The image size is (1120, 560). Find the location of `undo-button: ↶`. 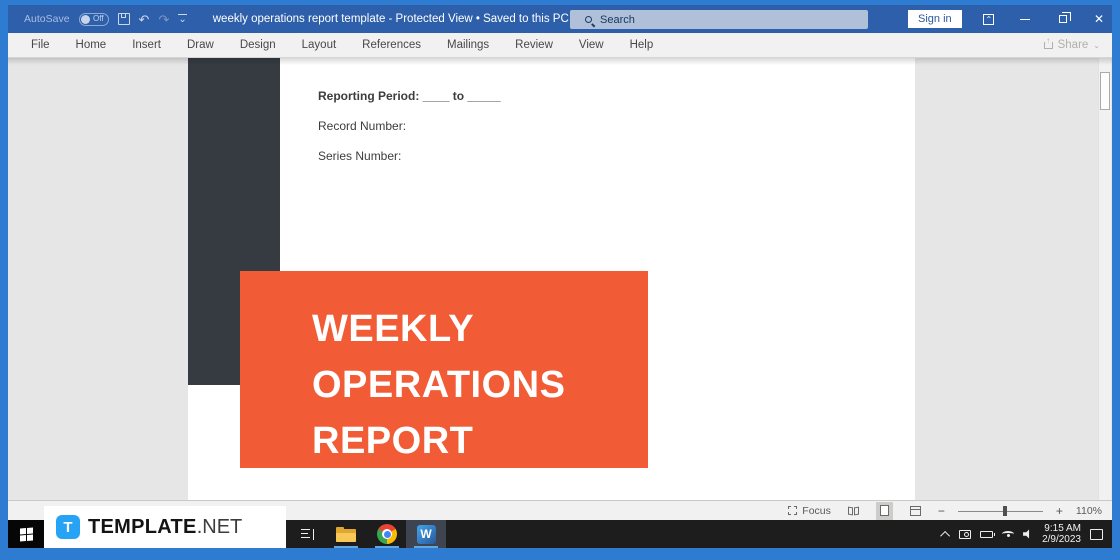

undo-button: ↶ is located at coordinates (144, 19).